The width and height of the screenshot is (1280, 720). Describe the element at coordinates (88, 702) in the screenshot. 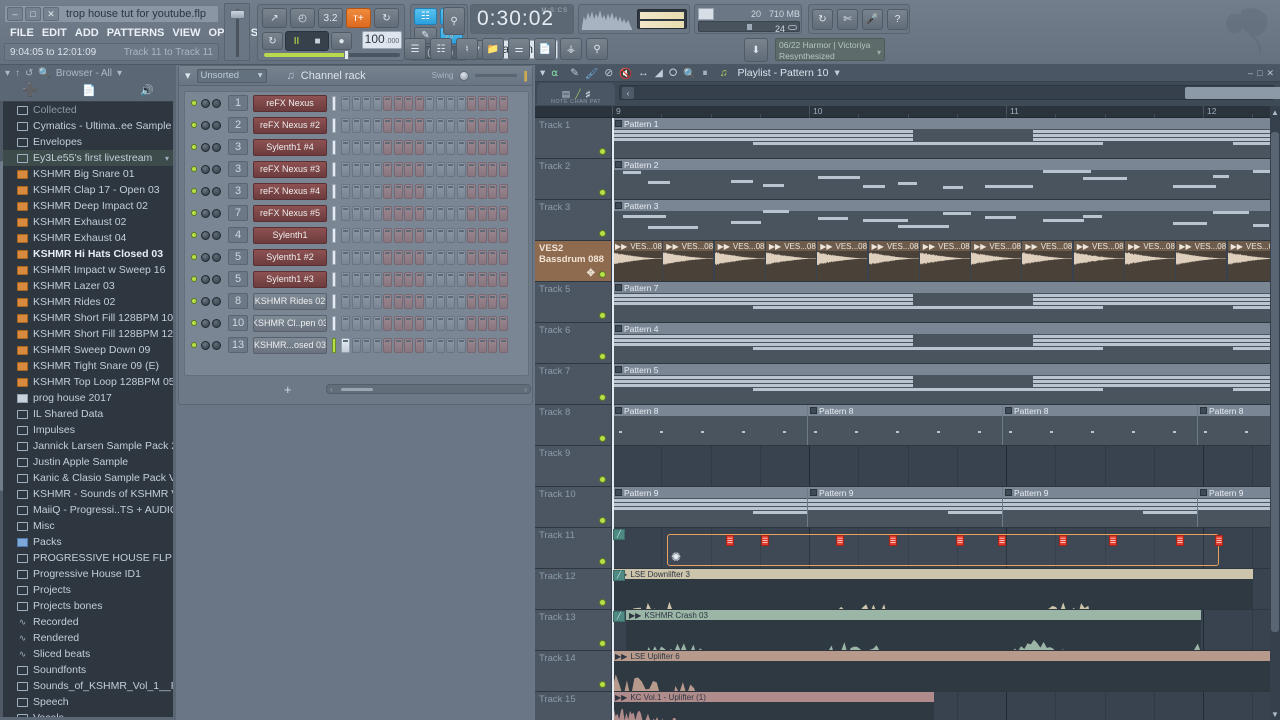

I see `browser-item: Speech` at that location.